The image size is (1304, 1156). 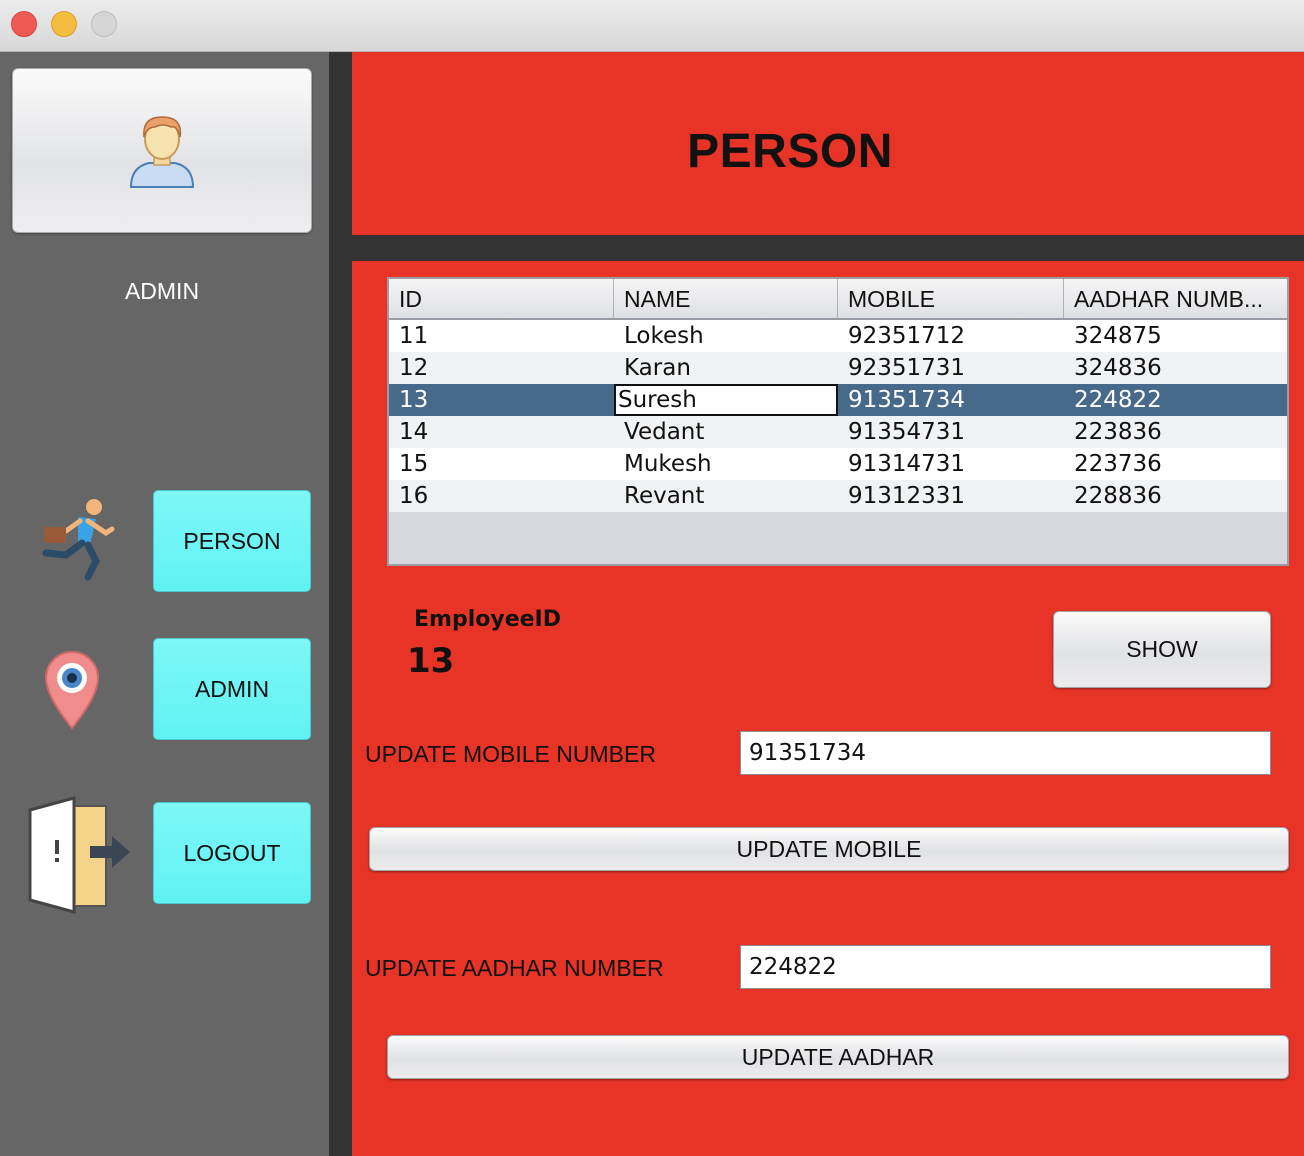 I want to click on cell-mobile: 91351734, so click(x=951, y=400).